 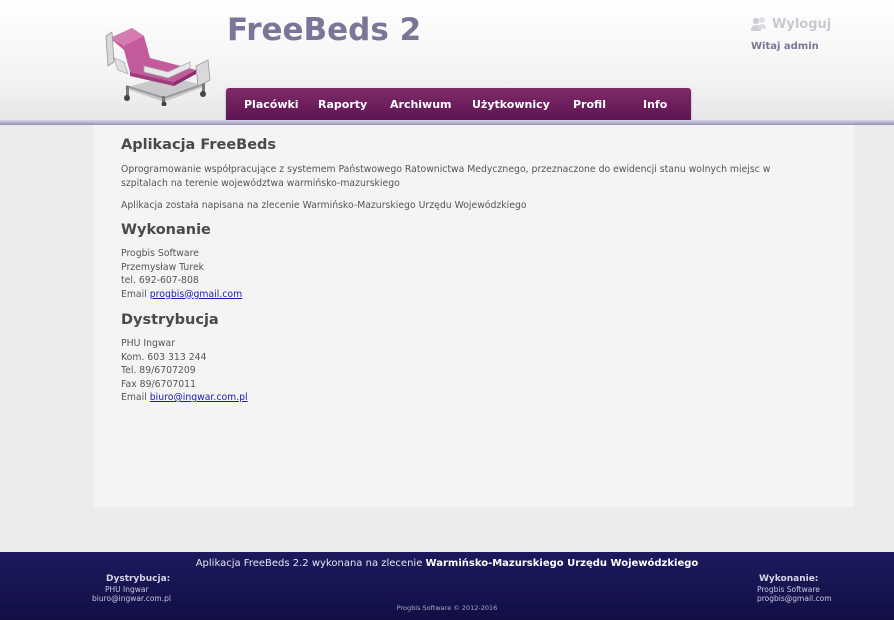 I want to click on user-greeting: Witaj admin, so click(x=785, y=46).